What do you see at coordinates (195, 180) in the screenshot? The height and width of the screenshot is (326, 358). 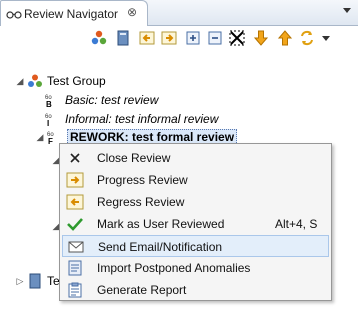 I see `menu-item-progress-review: Progress Review` at bounding box center [195, 180].